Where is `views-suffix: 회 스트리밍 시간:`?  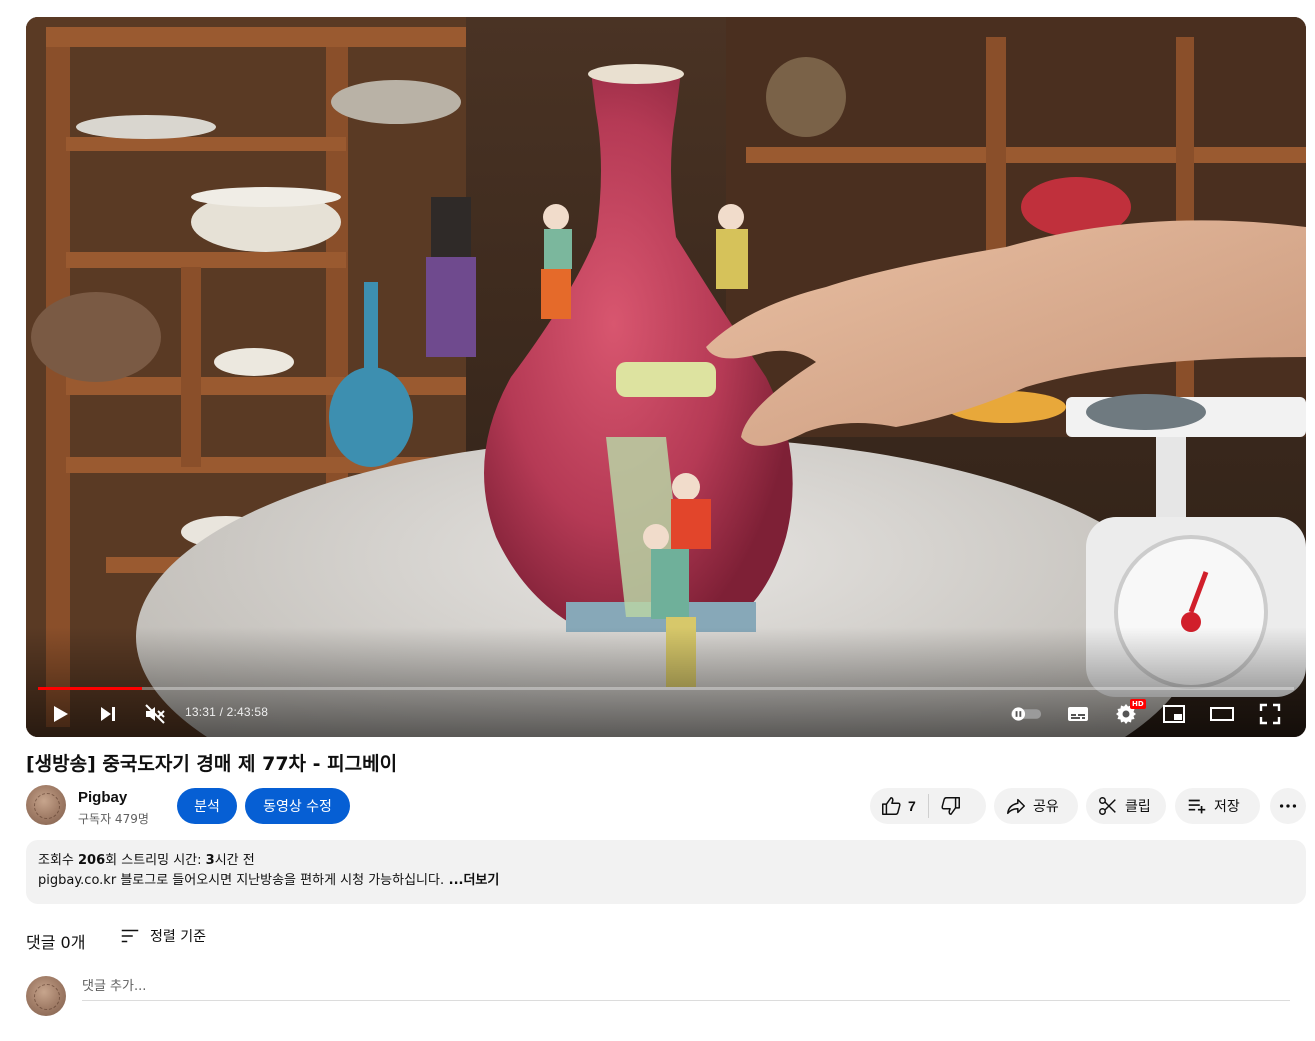
views-suffix: 회 스트리밍 시간: is located at coordinates (155, 860).